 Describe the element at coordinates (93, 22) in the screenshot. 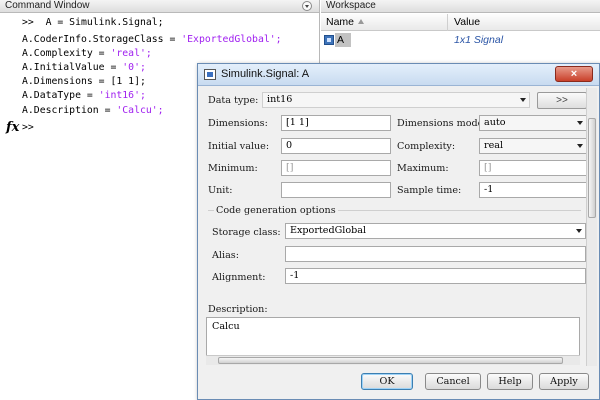

I see `command-line: >> A = Simulink.Signal;` at that location.